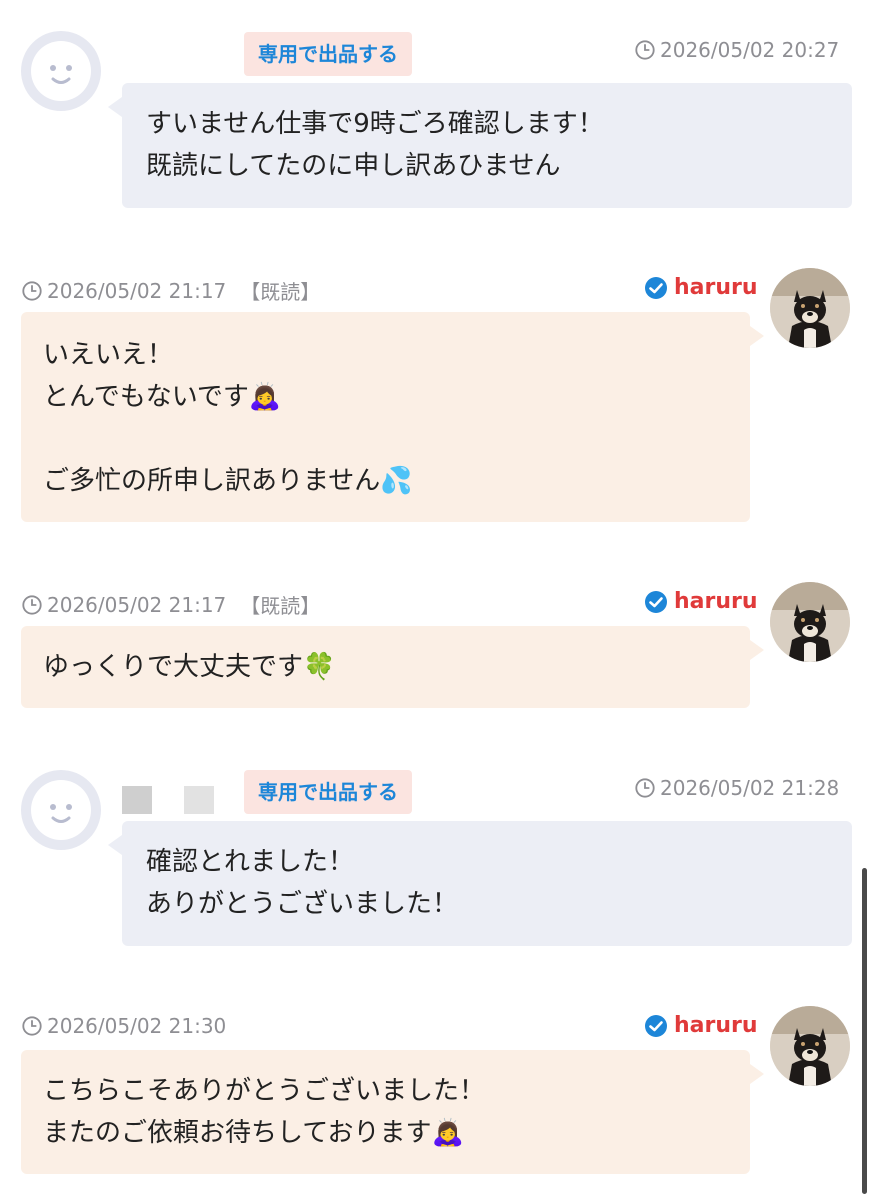  I want to click on message-bubble: すいません仕事で9時ごろ確認します！ 既読にしてたのに申し訳あひません, so click(480, 145).